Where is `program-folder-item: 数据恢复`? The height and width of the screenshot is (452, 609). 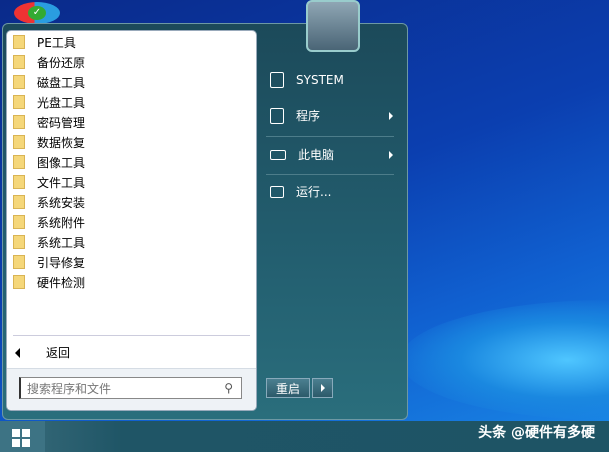 program-folder-item: 数据恢复 is located at coordinates (131, 142).